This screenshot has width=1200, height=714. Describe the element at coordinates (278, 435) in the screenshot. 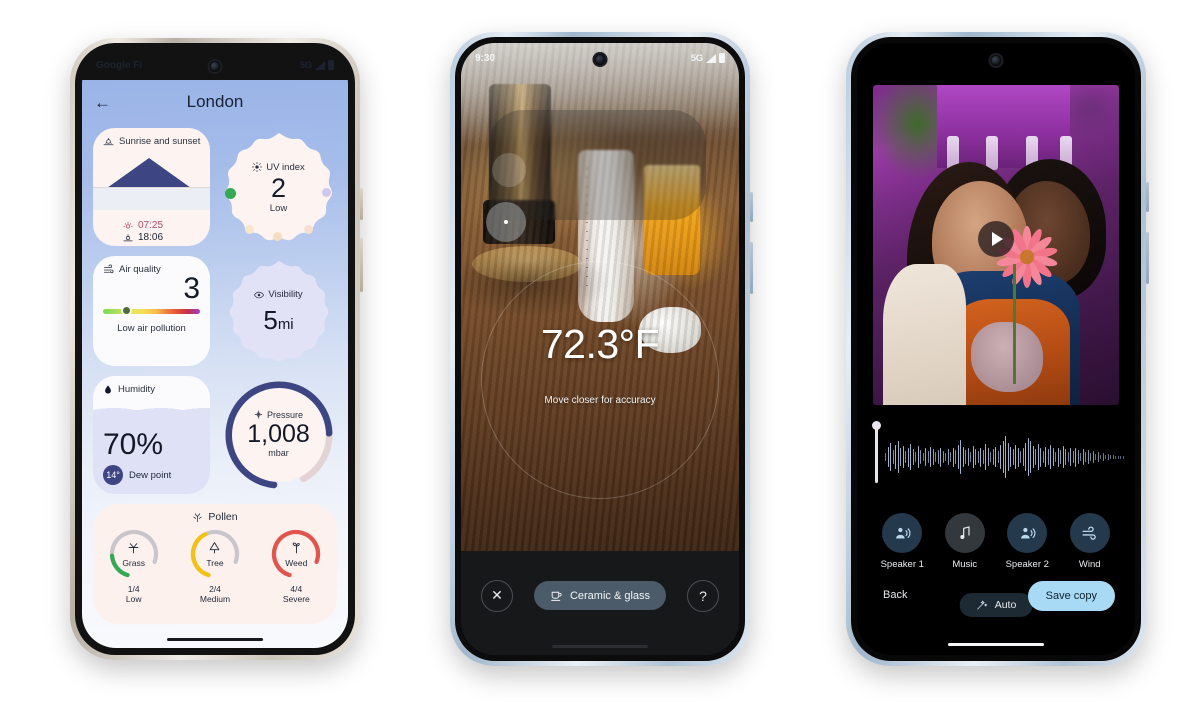

I see `card-pressure: Pressure 1,008 mbar` at that location.